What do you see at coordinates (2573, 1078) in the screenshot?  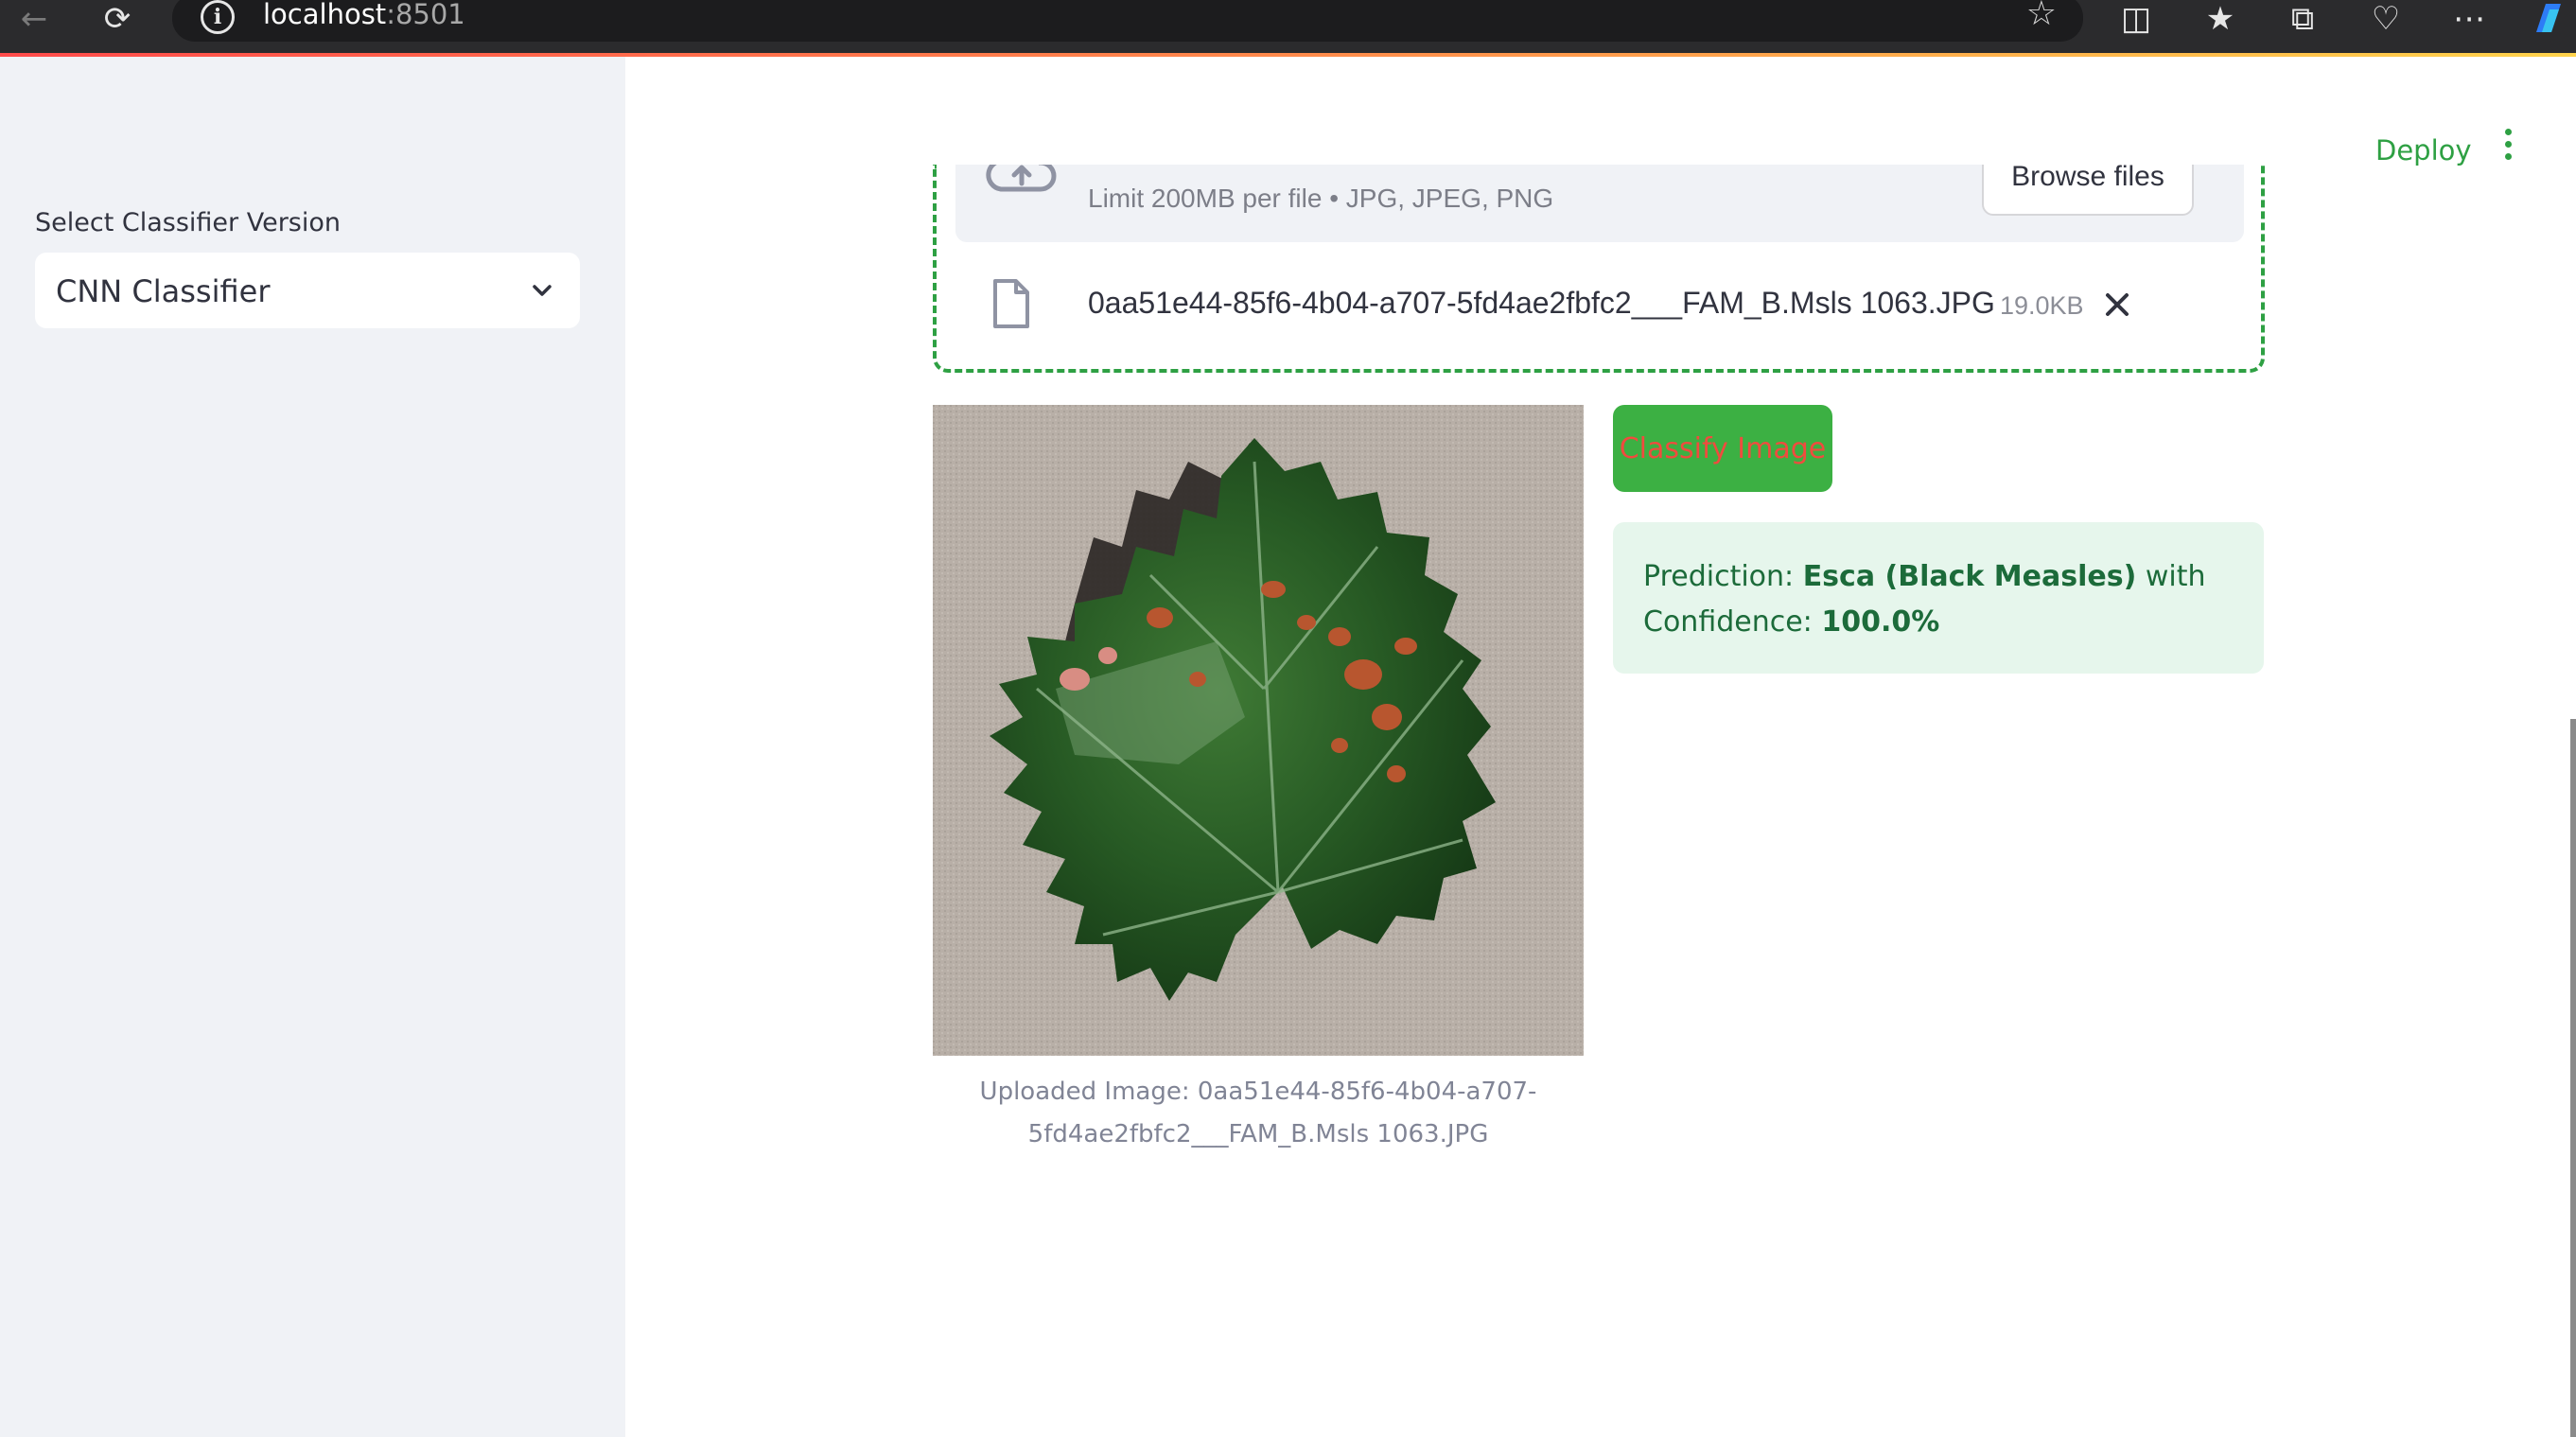 I see `page-scrollbar` at bounding box center [2573, 1078].